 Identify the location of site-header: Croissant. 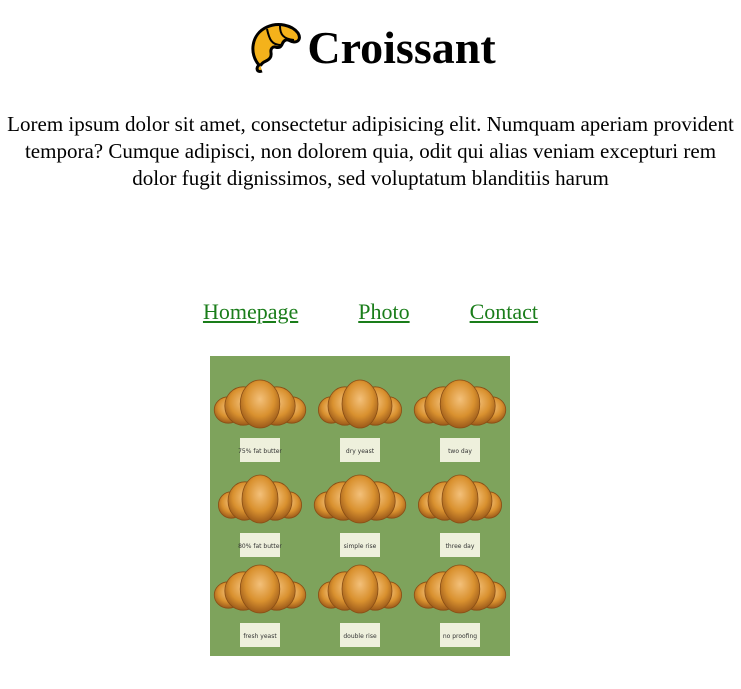
(370, 48).